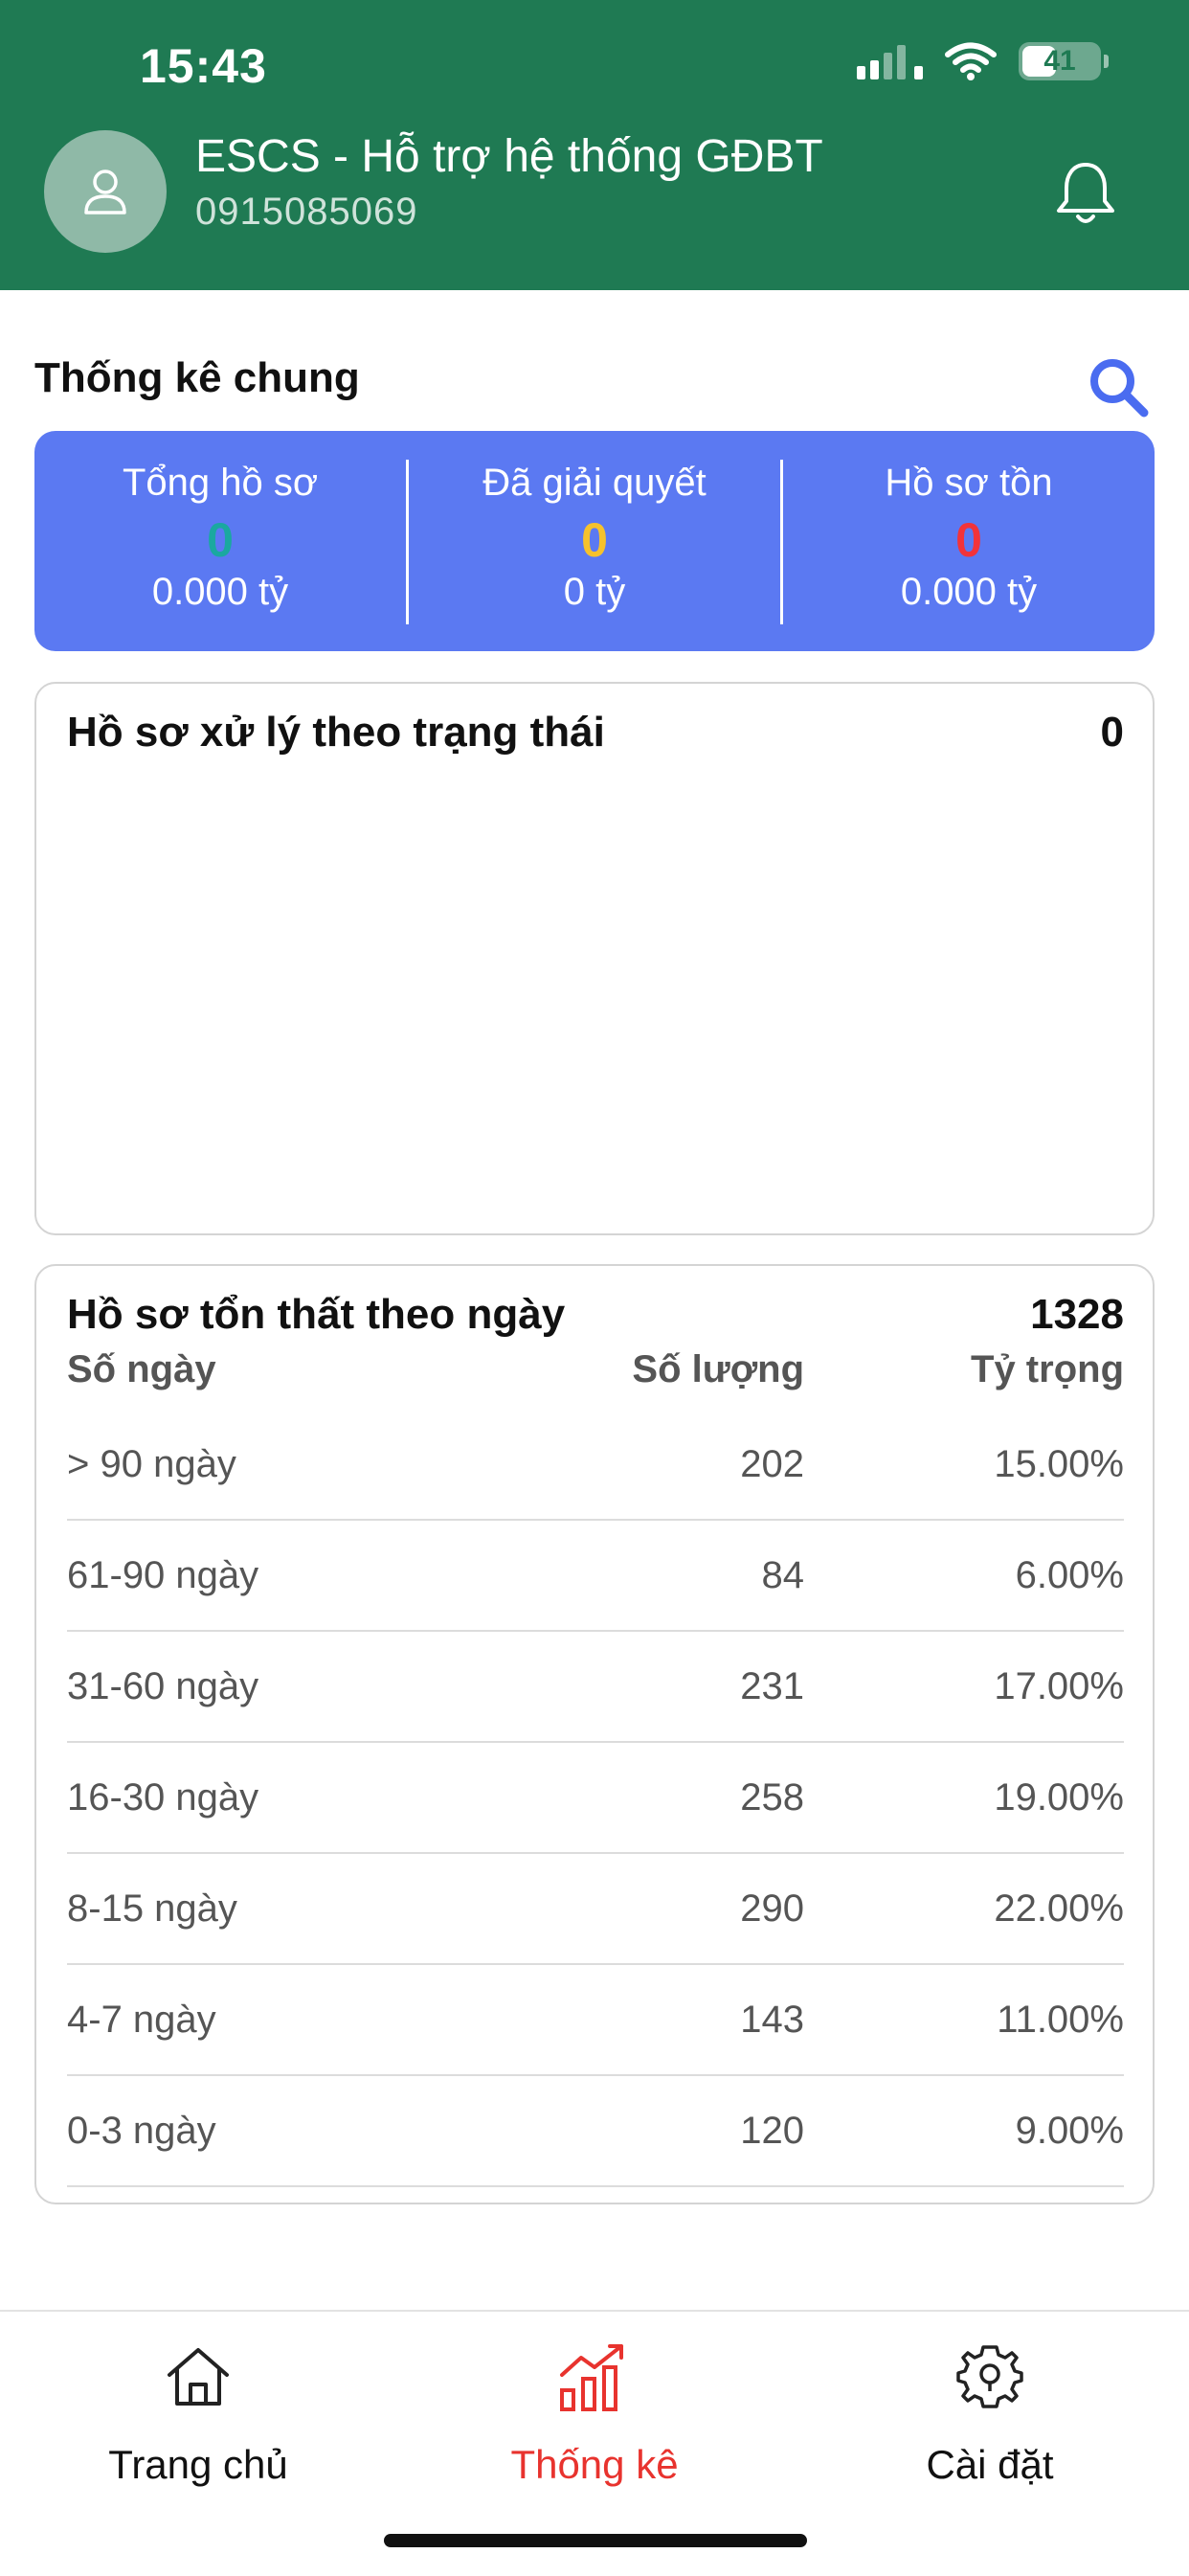  I want to click on home-icon, so click(198, 2377).